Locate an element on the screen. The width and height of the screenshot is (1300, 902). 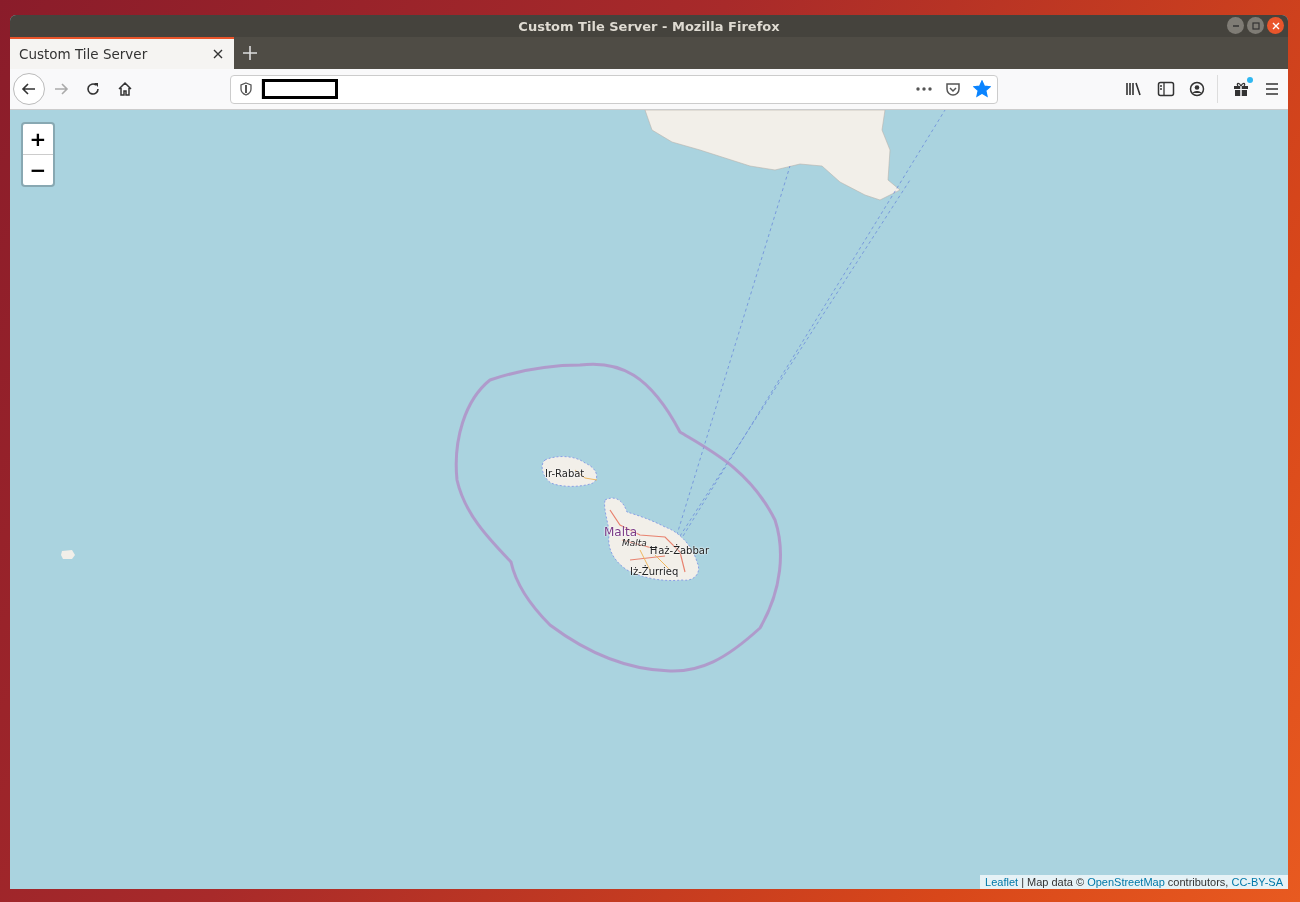
attribution-link: OpenStreetMap is located at coordinates (1126, 882).